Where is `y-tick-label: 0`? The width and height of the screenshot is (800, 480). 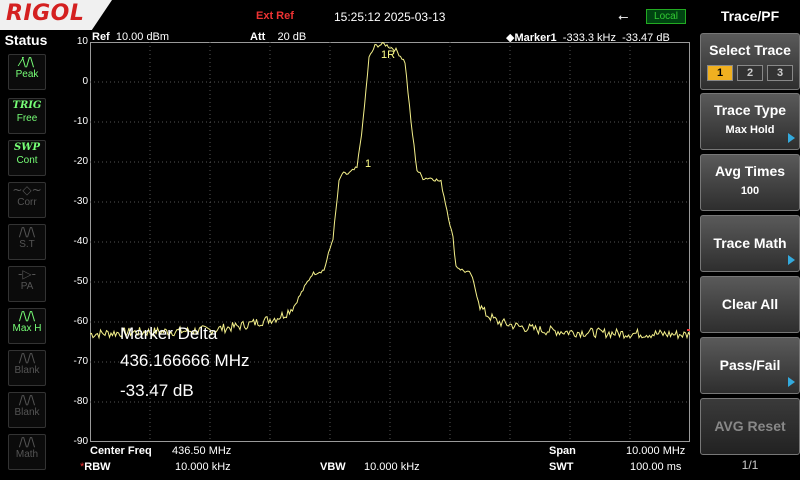
y-tick-label: 0 is located at coordinates (85, 81).